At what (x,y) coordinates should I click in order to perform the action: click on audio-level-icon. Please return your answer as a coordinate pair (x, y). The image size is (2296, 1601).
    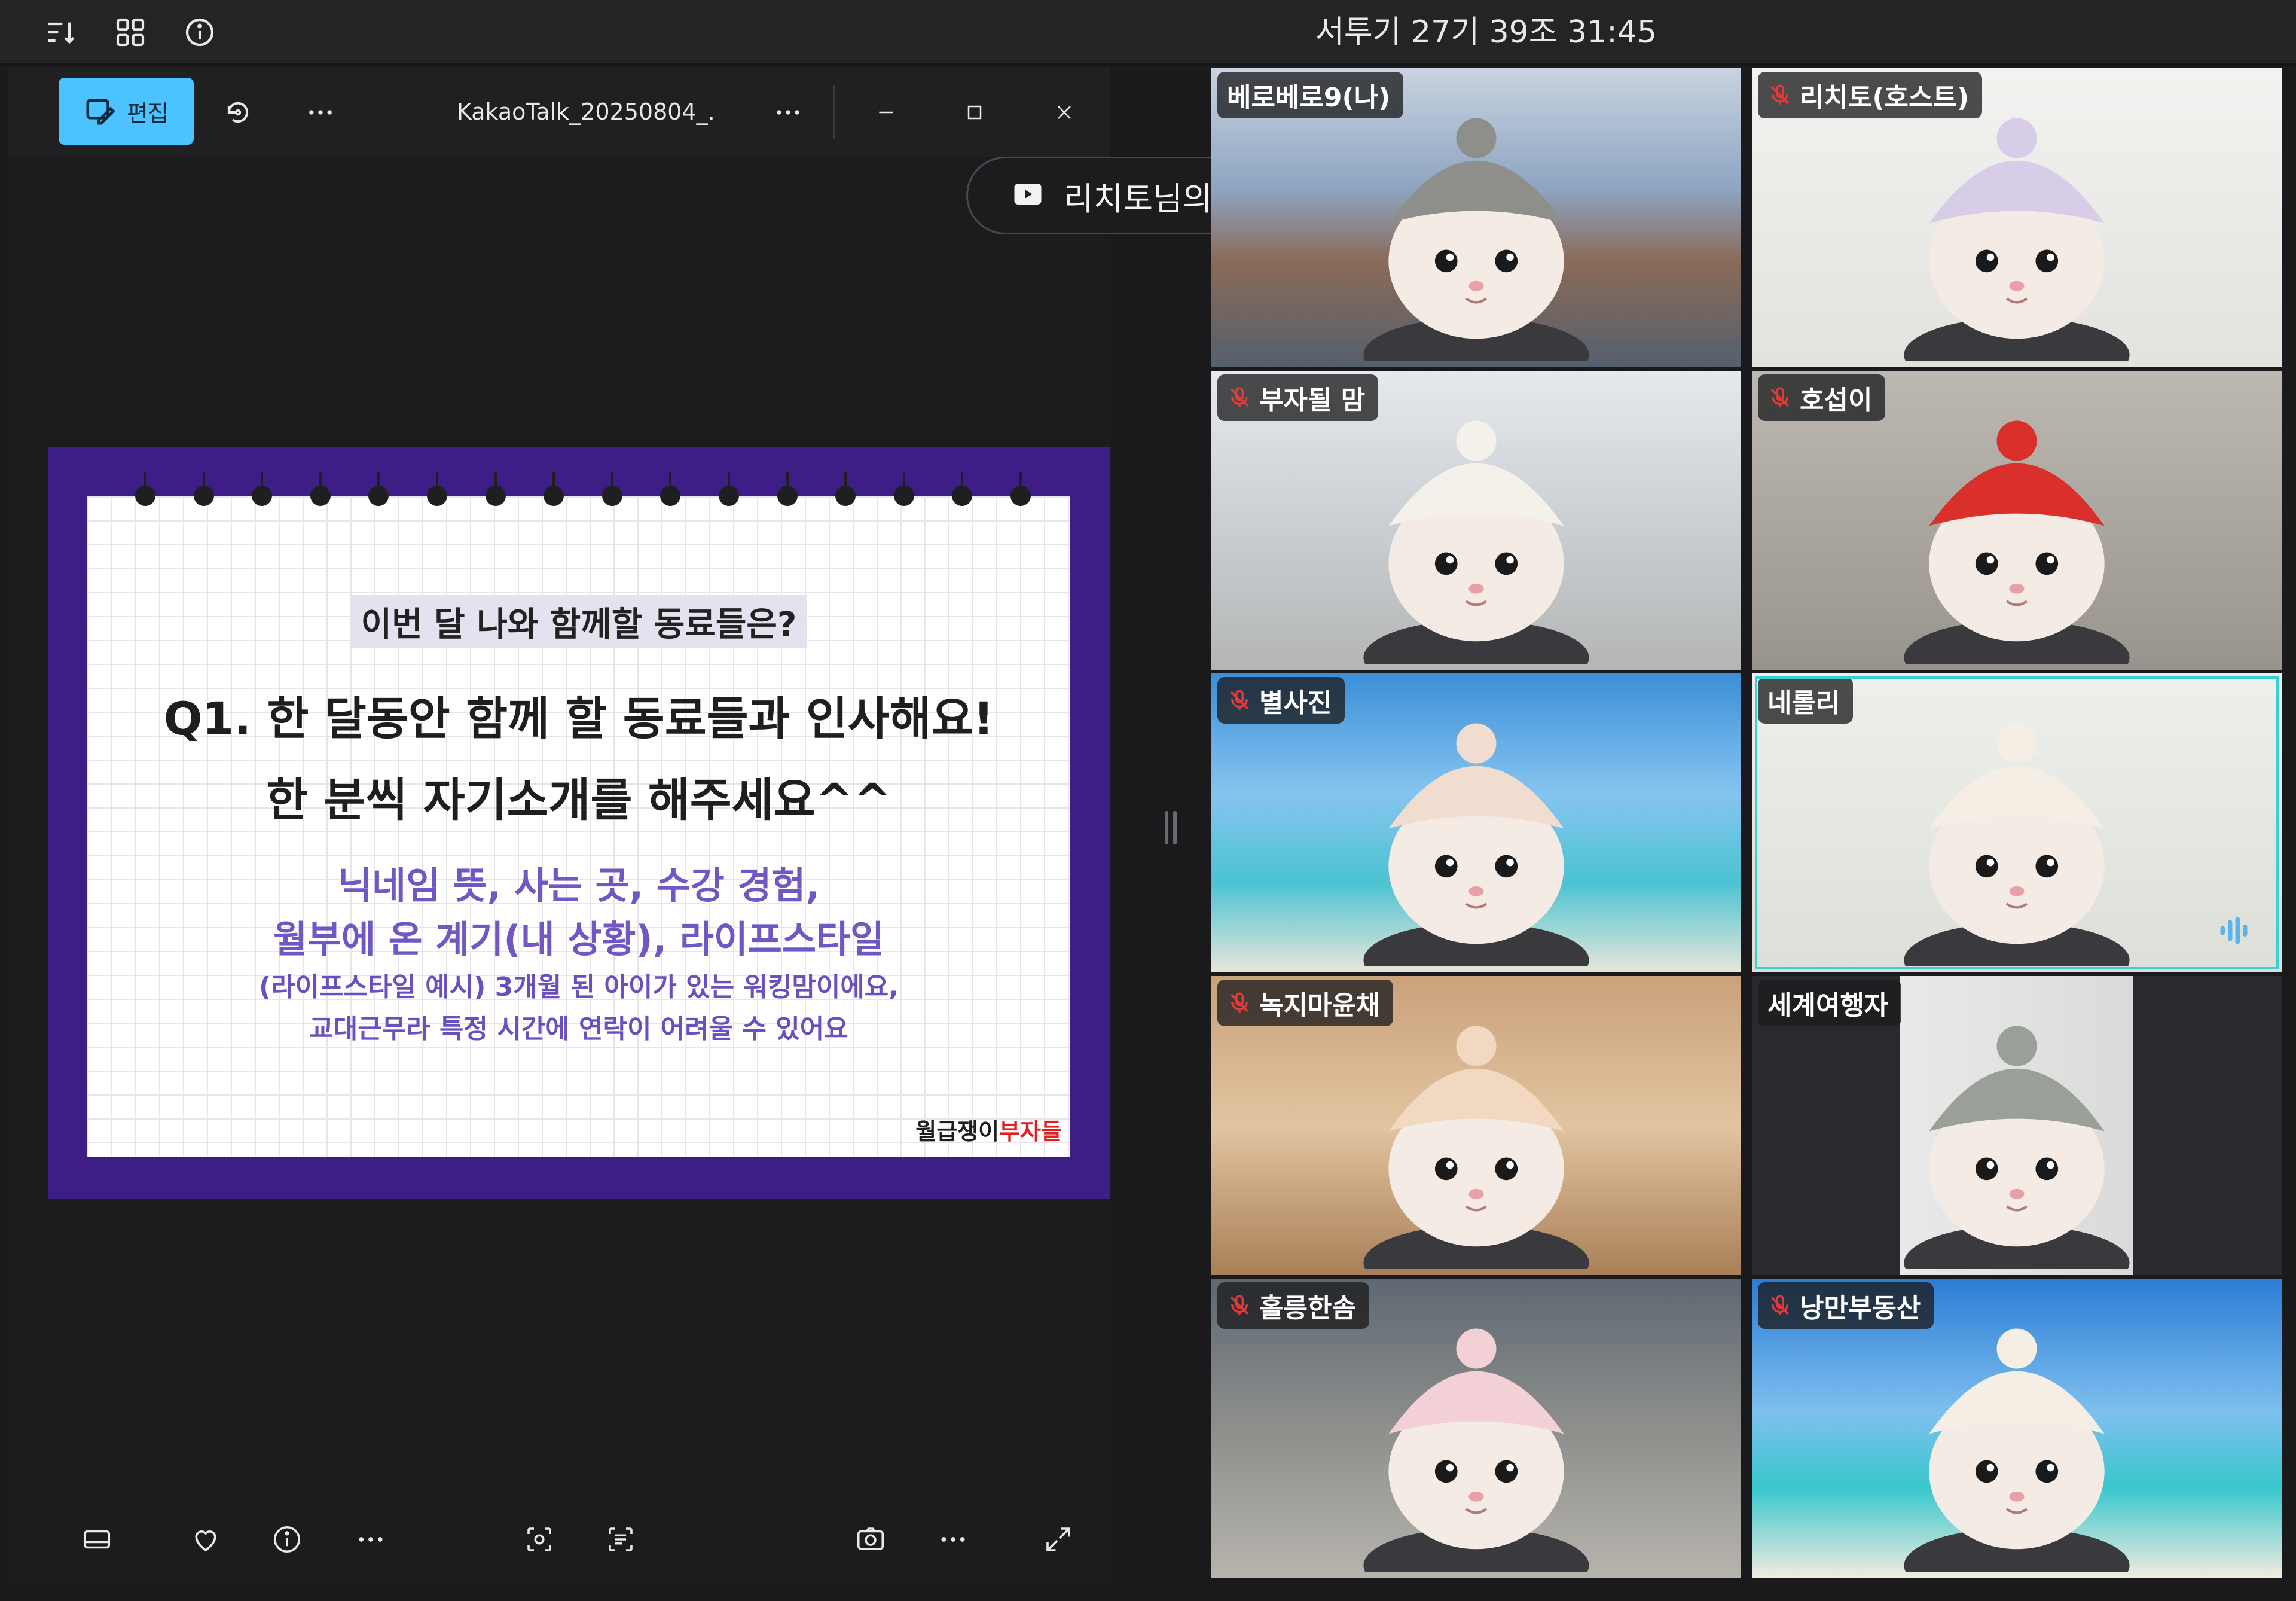
    Looking at the image, I should click on (2234, 930).